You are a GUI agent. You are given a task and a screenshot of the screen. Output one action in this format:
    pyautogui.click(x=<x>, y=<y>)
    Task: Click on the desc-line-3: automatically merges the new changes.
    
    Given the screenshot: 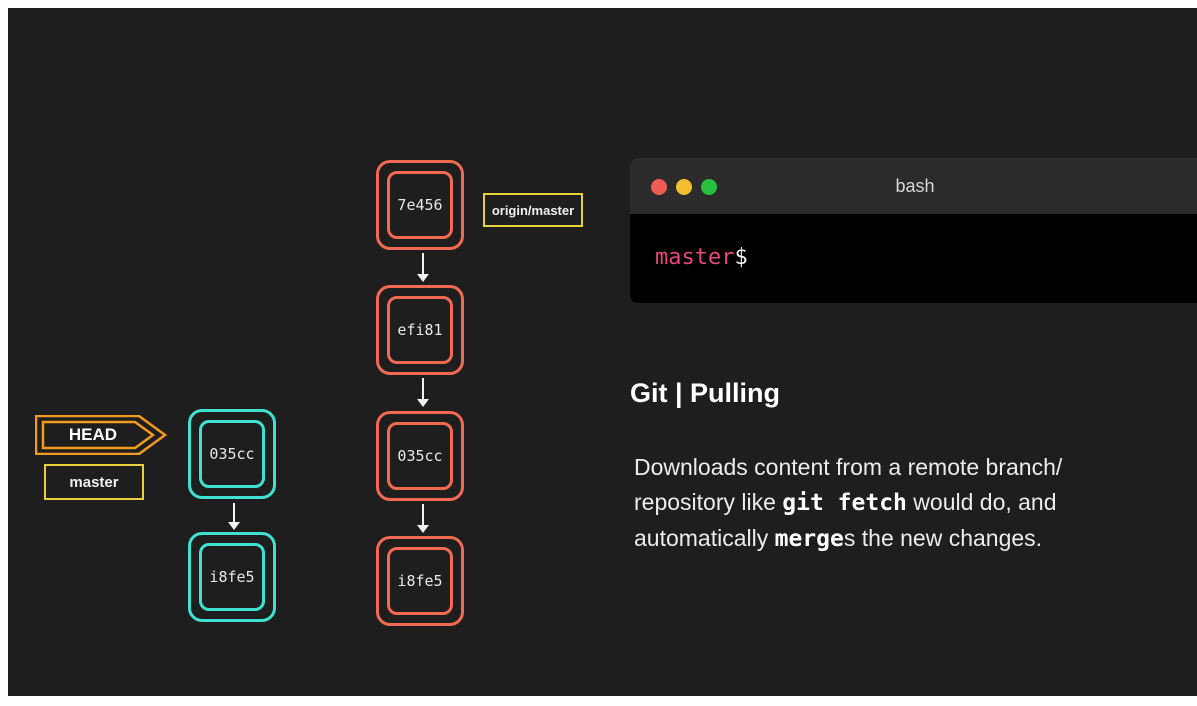 What is the action you would take?
    pyautogui.click(x=904, y=539)
    